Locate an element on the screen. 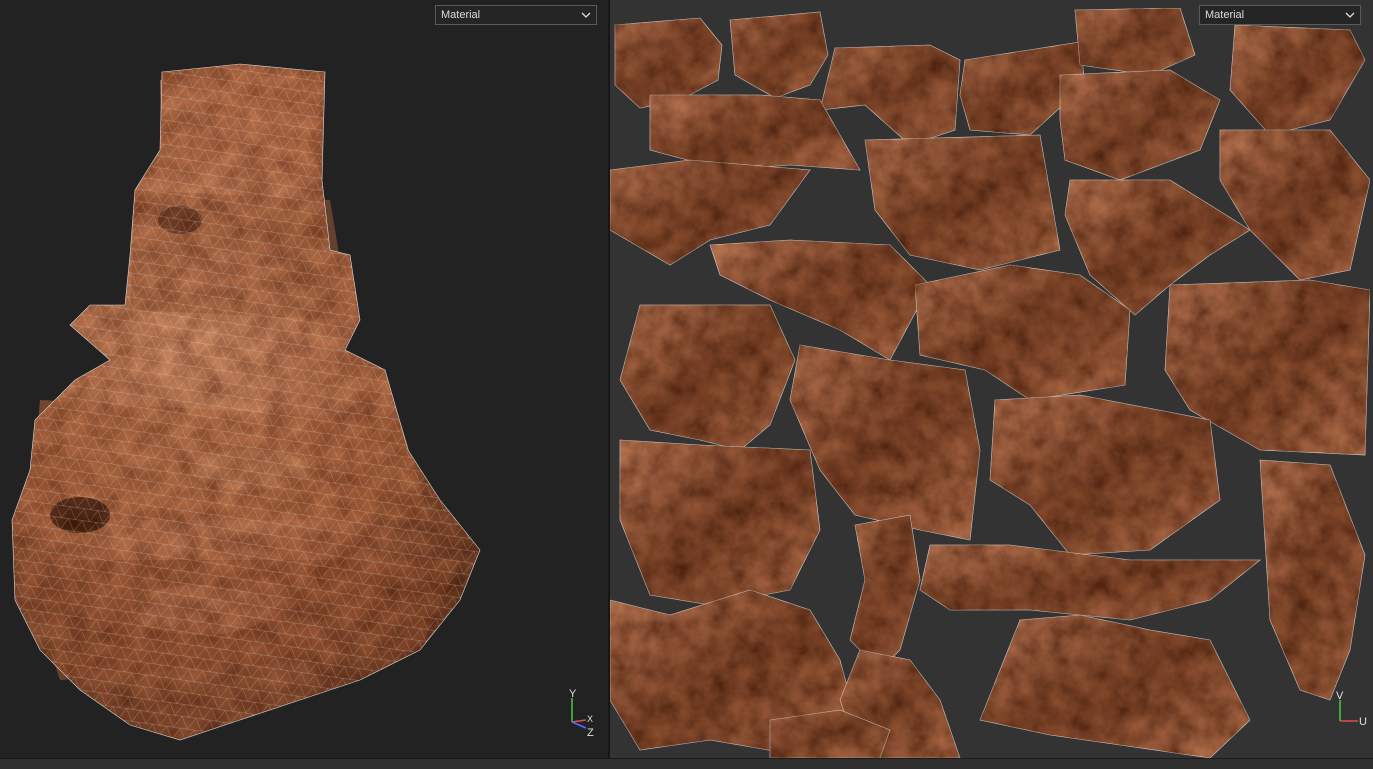 The image size is (1373, 769). shading-mode-dropdown-uv: Material is located at coordinates (1280, 15).